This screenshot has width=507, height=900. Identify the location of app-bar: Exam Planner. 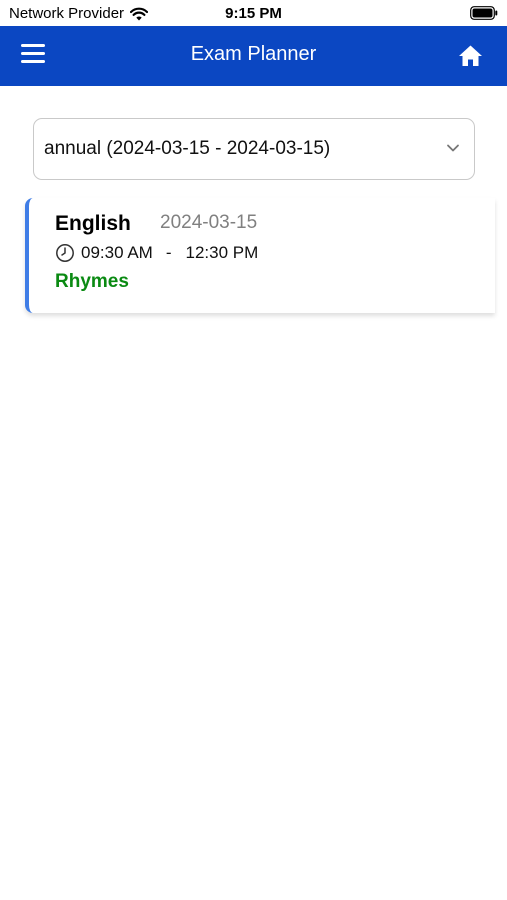
(253, 56).